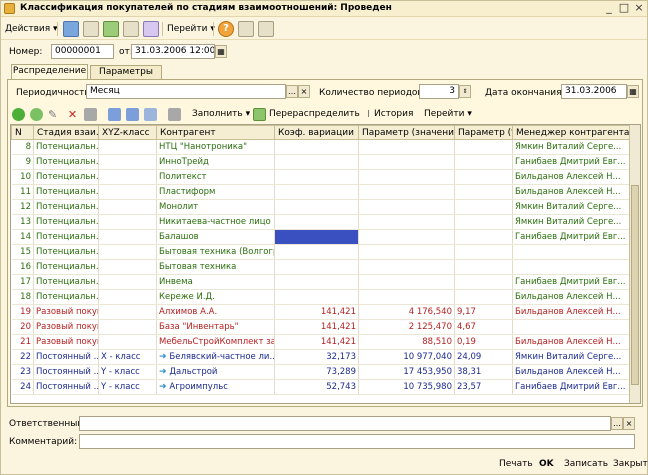  What do you see at coordinates (316, 357) in the screenshot?
I see `row-coef: 32,173` at bounding box center [316, 357].